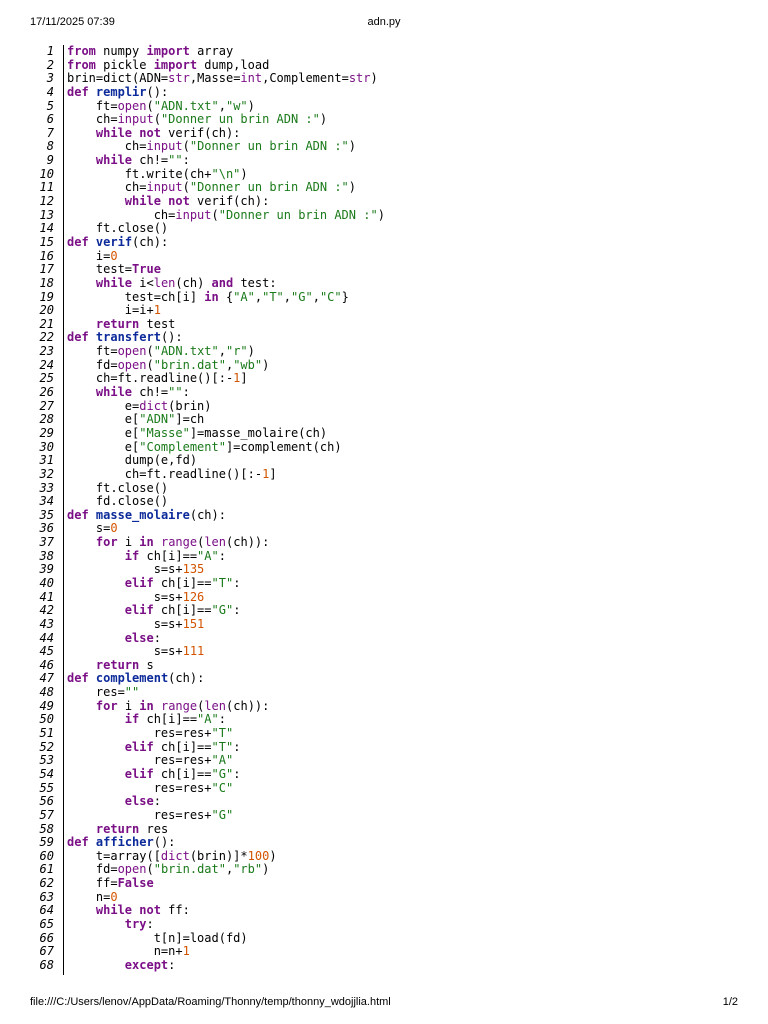 The height and width of the screenshot is (1024, 768). I want to click on line-number: 67, so click(46, 951).